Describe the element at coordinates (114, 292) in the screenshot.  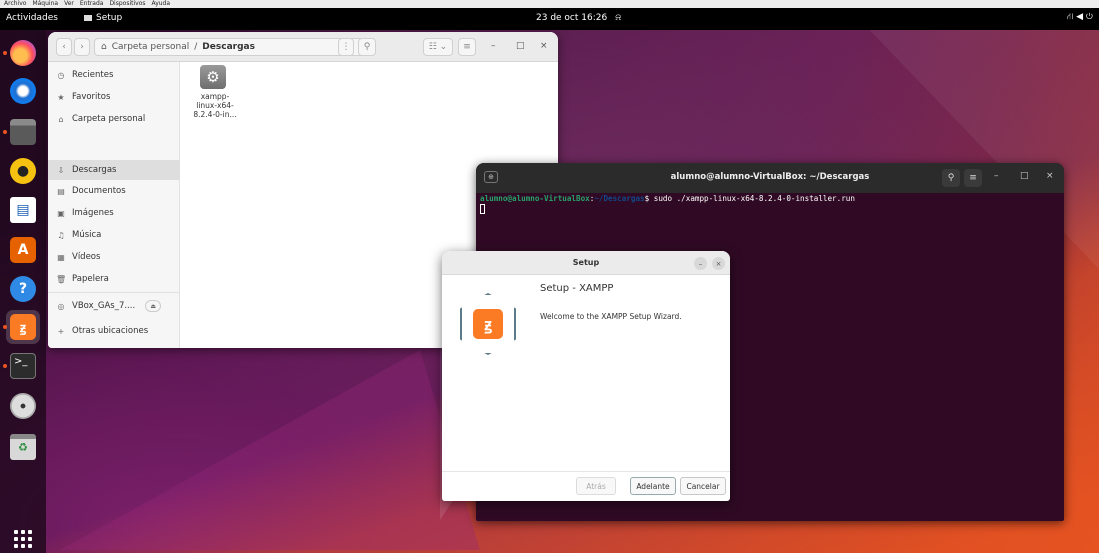
I see `sidebar-divider` at that location.